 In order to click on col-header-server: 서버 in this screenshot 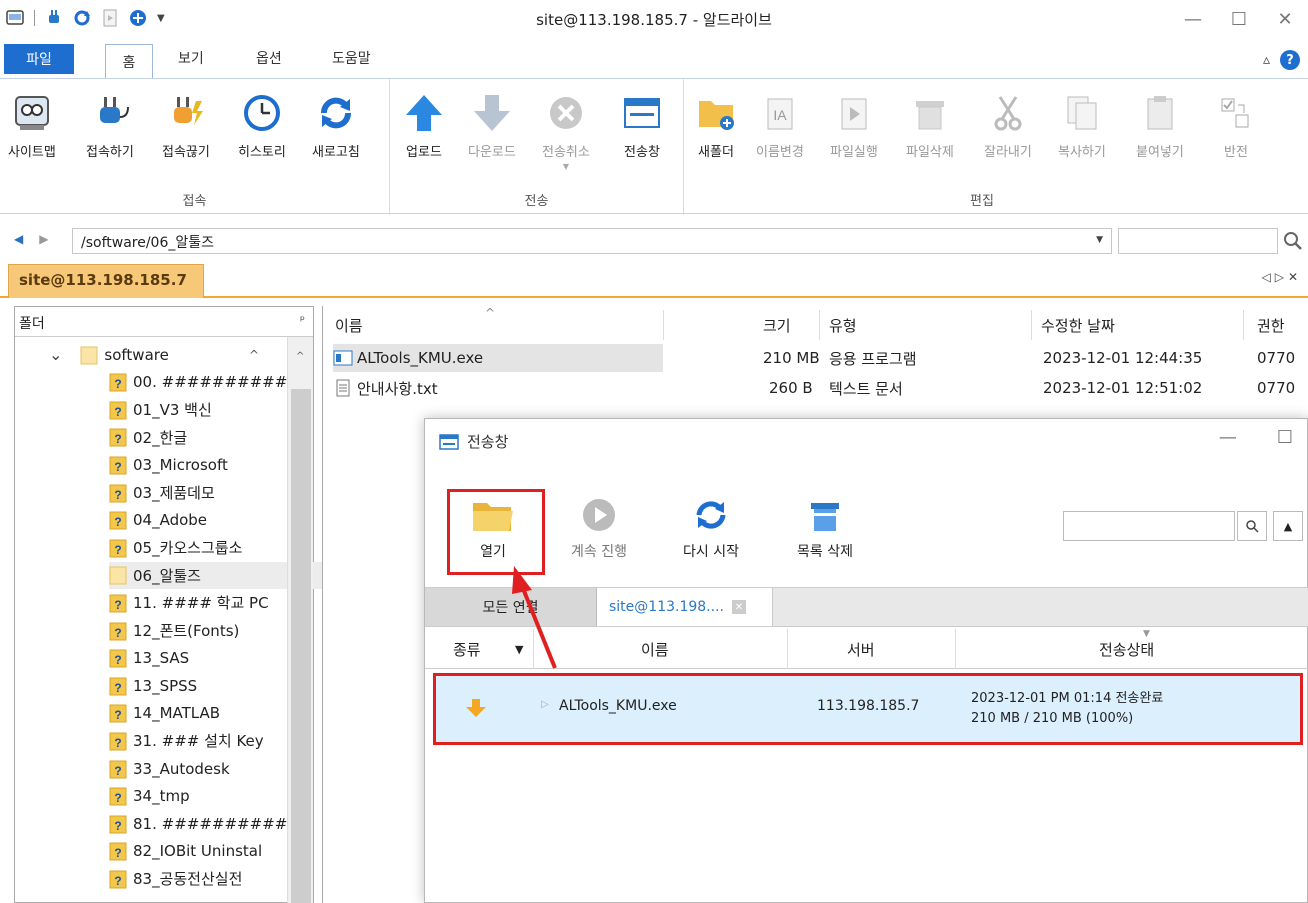, I will do `click(861, 649)`.